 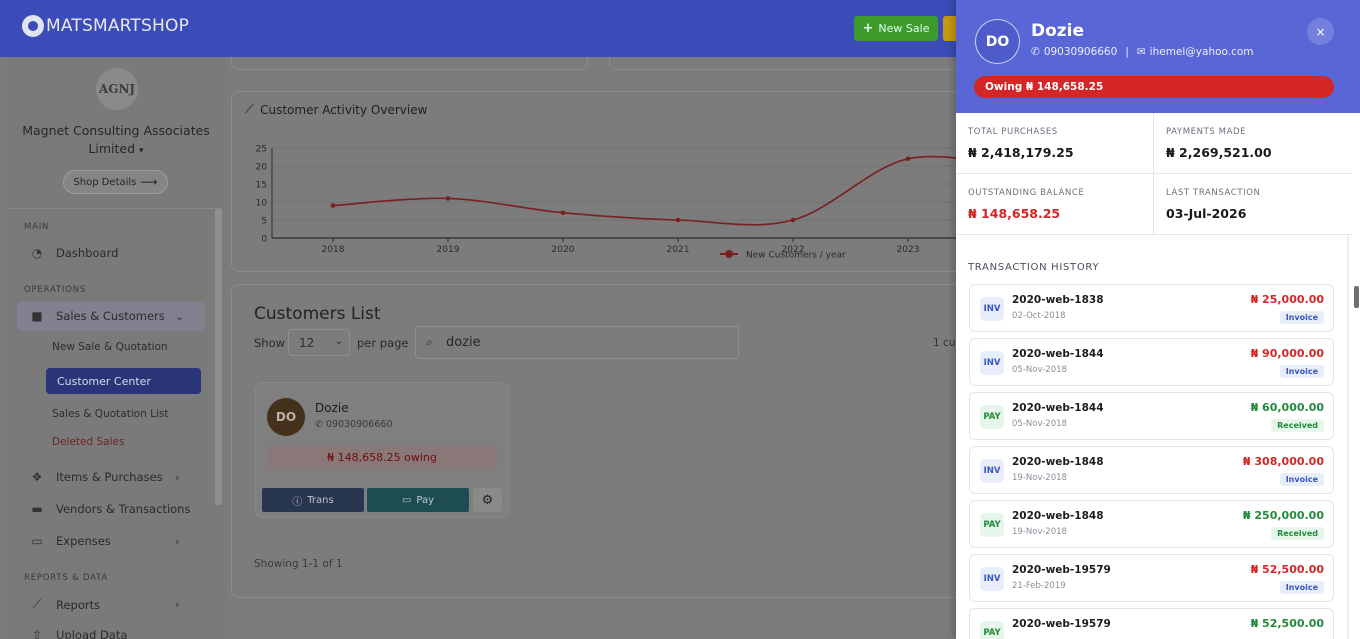 I want to click on panel-avatar: DO, so click(x=997, y=41).